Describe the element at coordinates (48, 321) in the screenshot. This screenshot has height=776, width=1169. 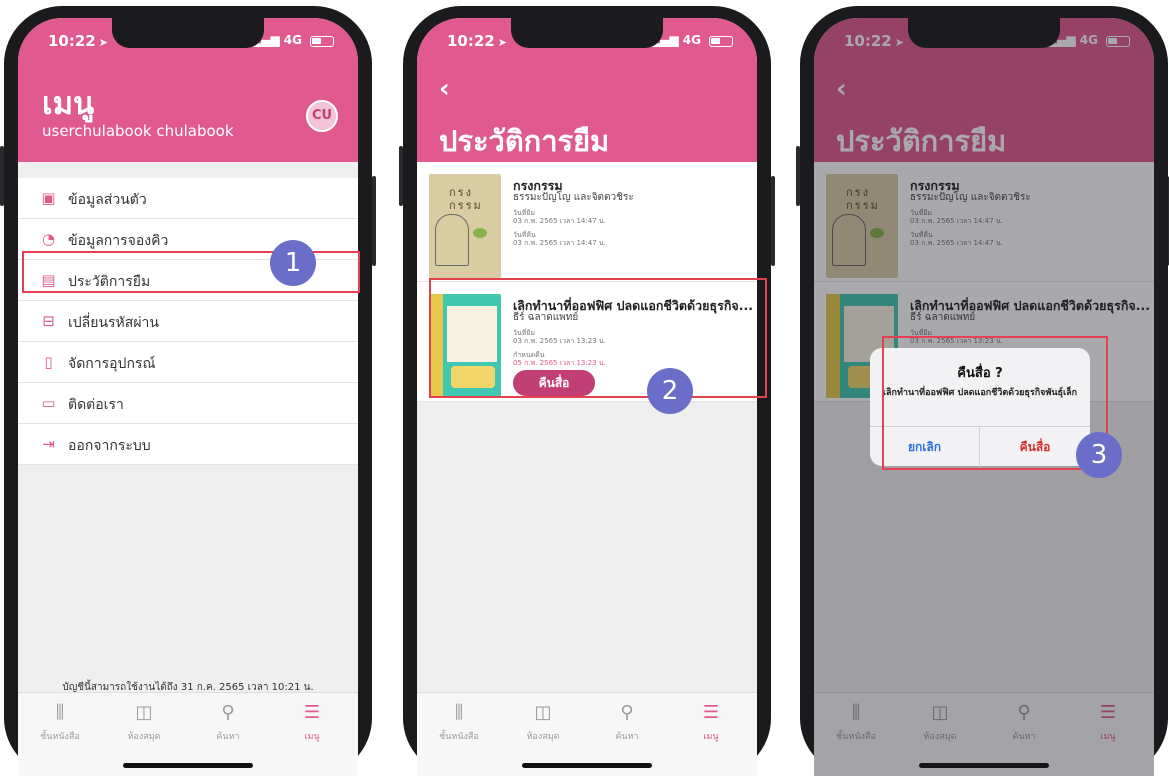
I see `lock-icon: ⊟` at that location.